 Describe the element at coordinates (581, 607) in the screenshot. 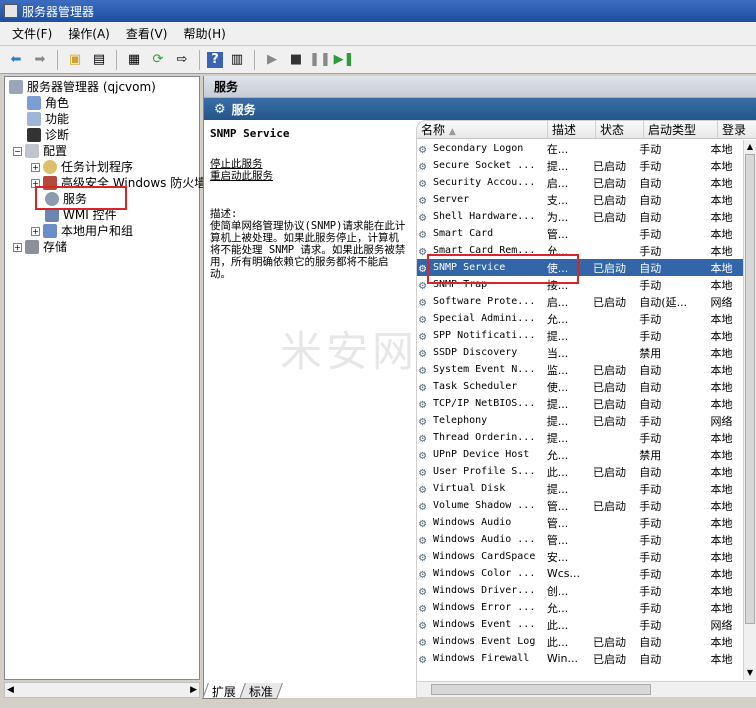

I see `service-row: ⚙ Windows Error ... 允... 手动 本地` at that location.